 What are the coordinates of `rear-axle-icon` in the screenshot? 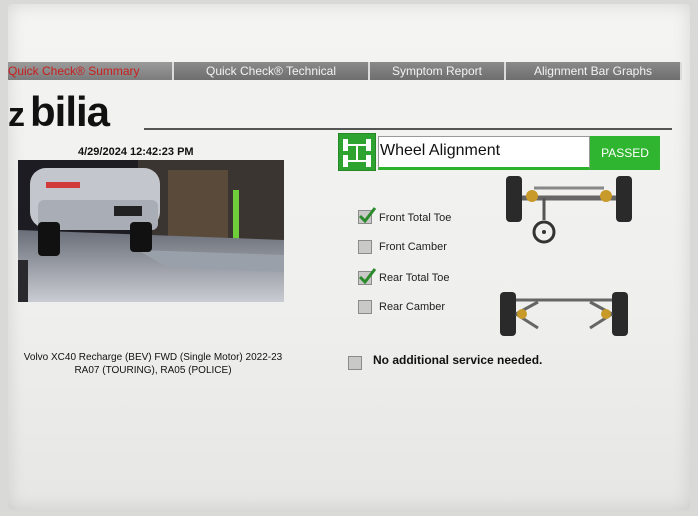 It's located at (564, 314).